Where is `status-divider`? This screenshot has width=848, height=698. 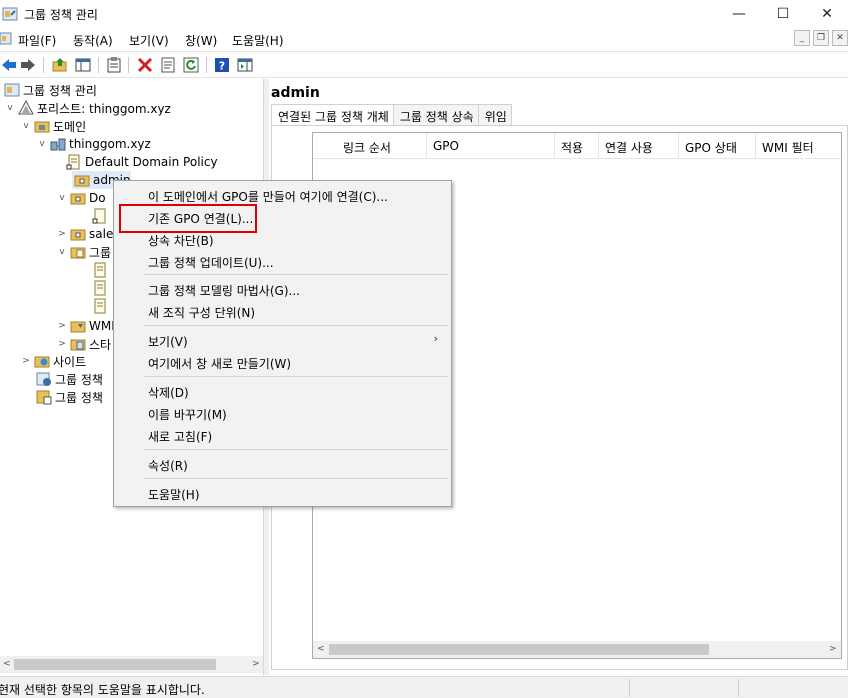 status-divider is located at coordinates (738, 688).